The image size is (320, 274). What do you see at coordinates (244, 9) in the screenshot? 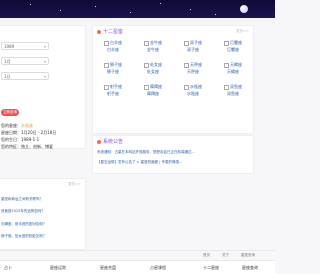
I see `moon-icon` at bounding box center [244, 9].